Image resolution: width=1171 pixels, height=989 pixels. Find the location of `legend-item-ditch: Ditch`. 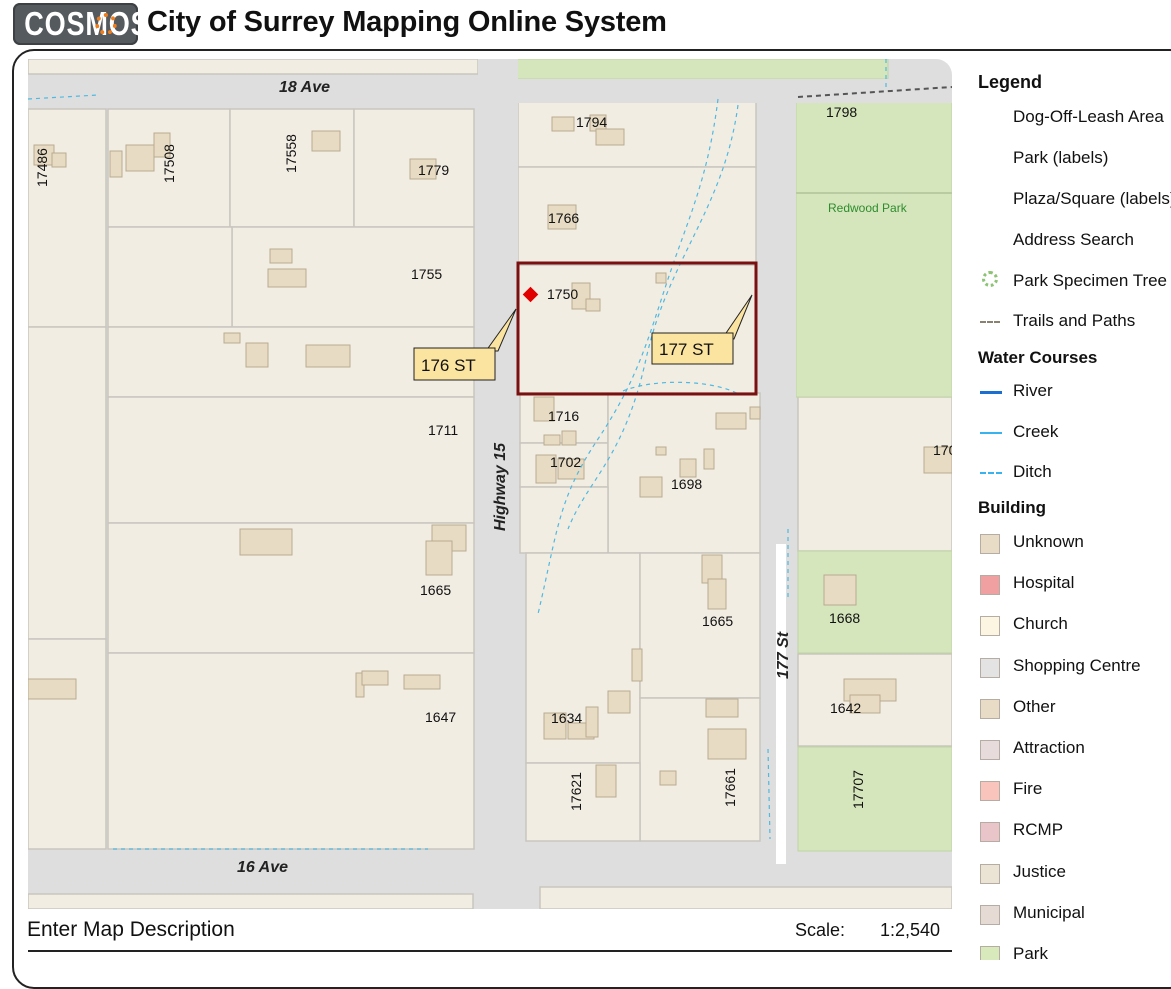

legend-item-ditch: Ditch is located at coordinates (1074, 472).